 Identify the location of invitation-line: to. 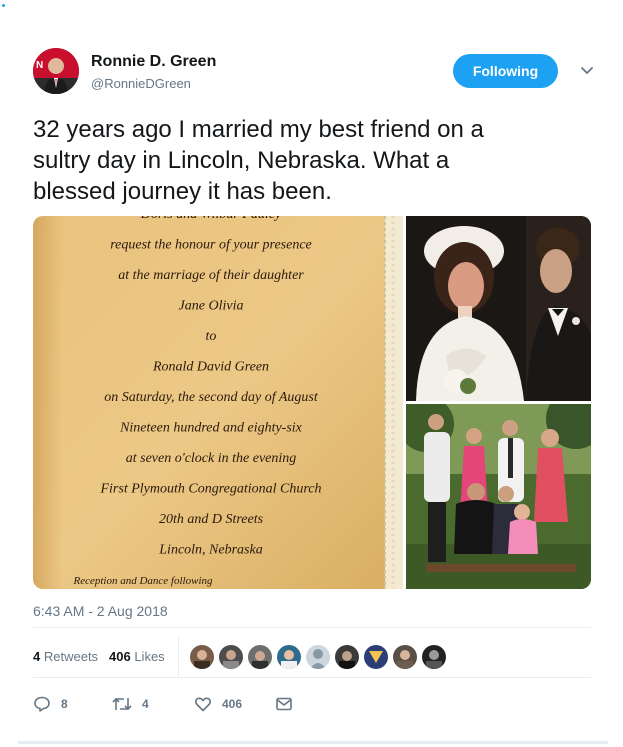
(211, 336).